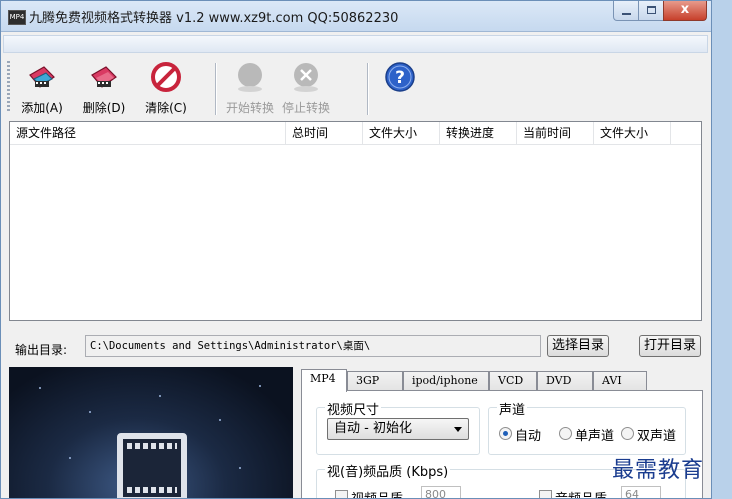 This screenshot has width=732, height=499. I want to click on column-source-path: 源文件路径, so click(148, 133).